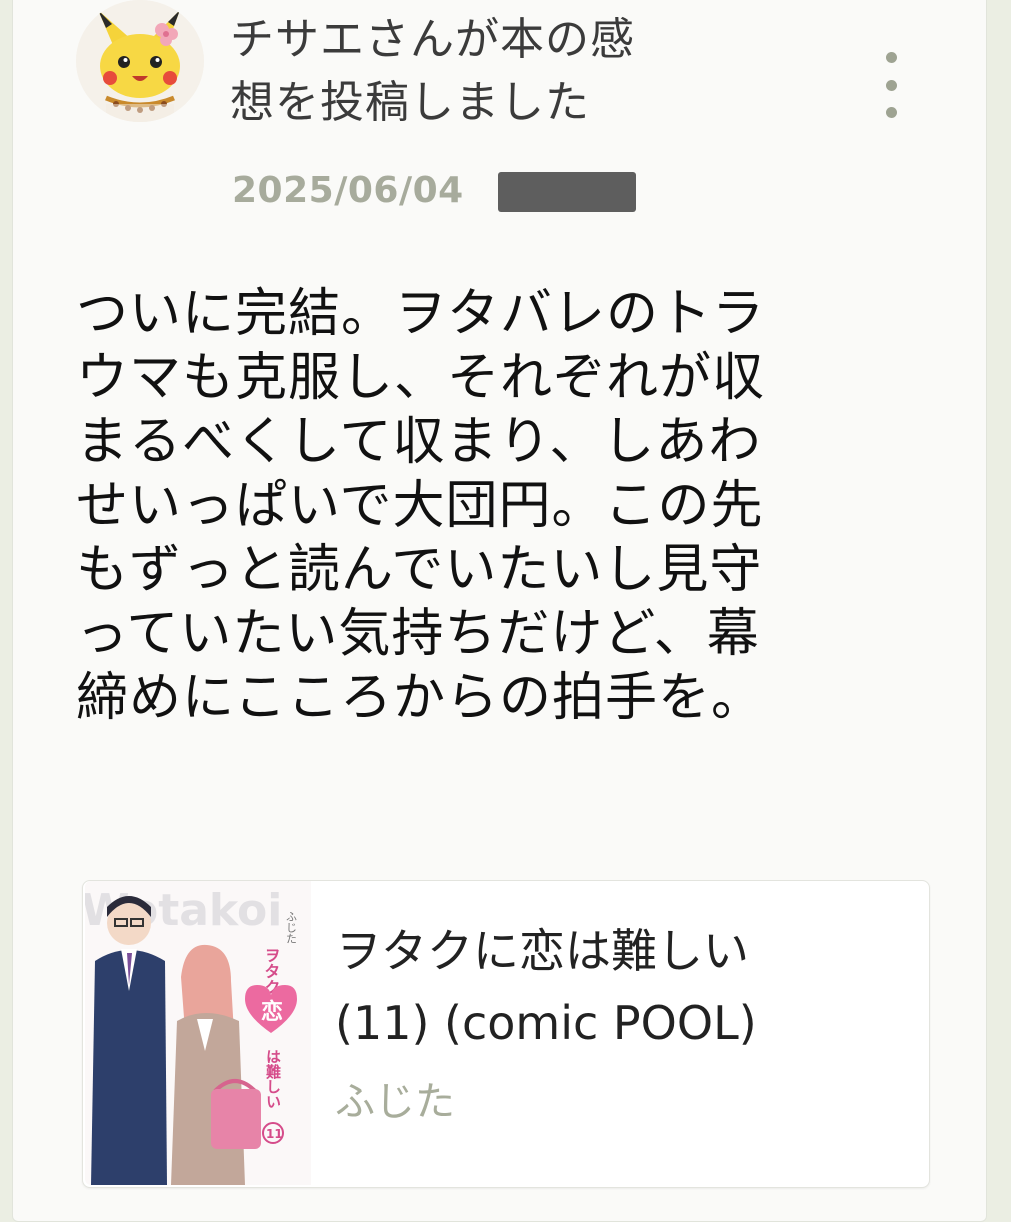  I want to click on user-avatar, so click(140, 61).